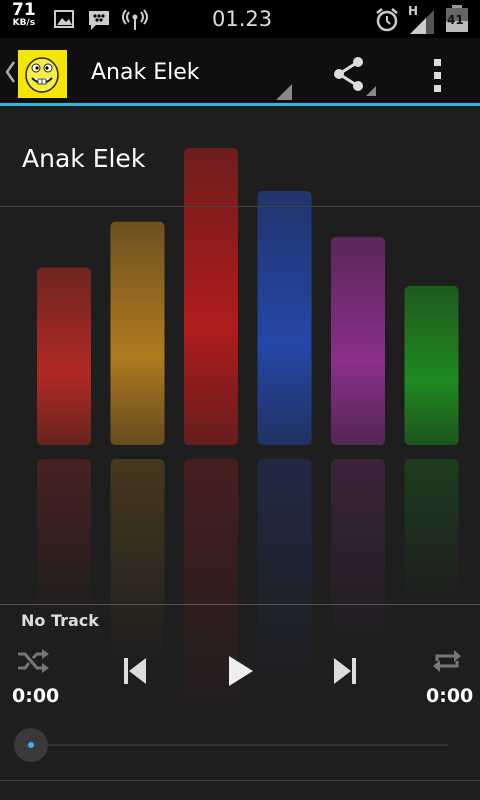 This screenshot has width=480, height=800. What do you see at coordinates (135, 671) in the screenshot?
I see `previous-track-icon` at bounding box center [135, 671].